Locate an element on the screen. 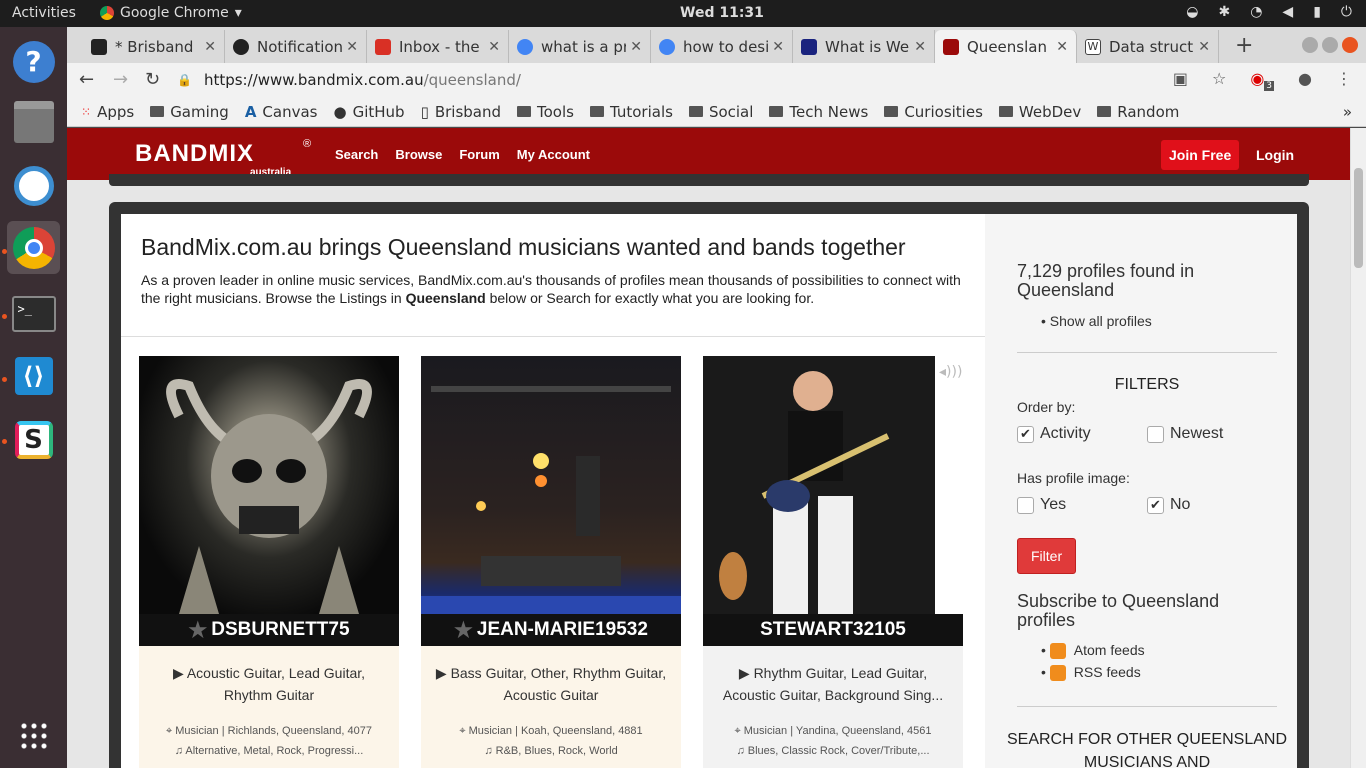 The image size is (1366, 768). speaker-icon: ◂))) is located at coordinates (950, 372).